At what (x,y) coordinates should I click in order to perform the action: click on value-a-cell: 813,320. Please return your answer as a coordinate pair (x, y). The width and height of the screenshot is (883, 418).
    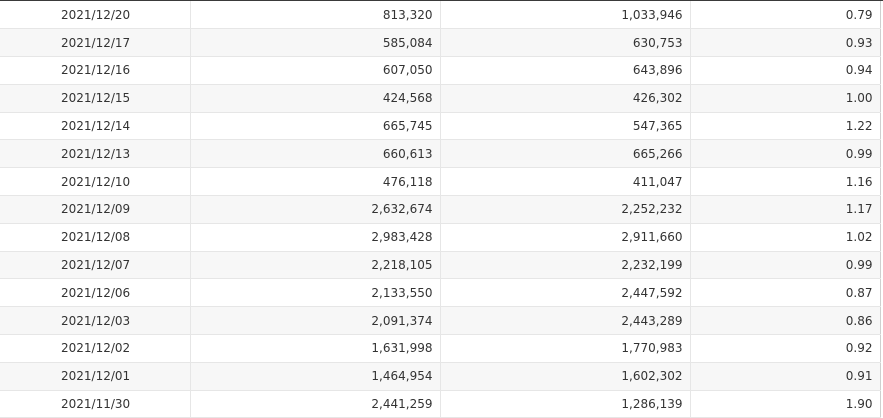
    Looking at the image, I should click on (315, 15).